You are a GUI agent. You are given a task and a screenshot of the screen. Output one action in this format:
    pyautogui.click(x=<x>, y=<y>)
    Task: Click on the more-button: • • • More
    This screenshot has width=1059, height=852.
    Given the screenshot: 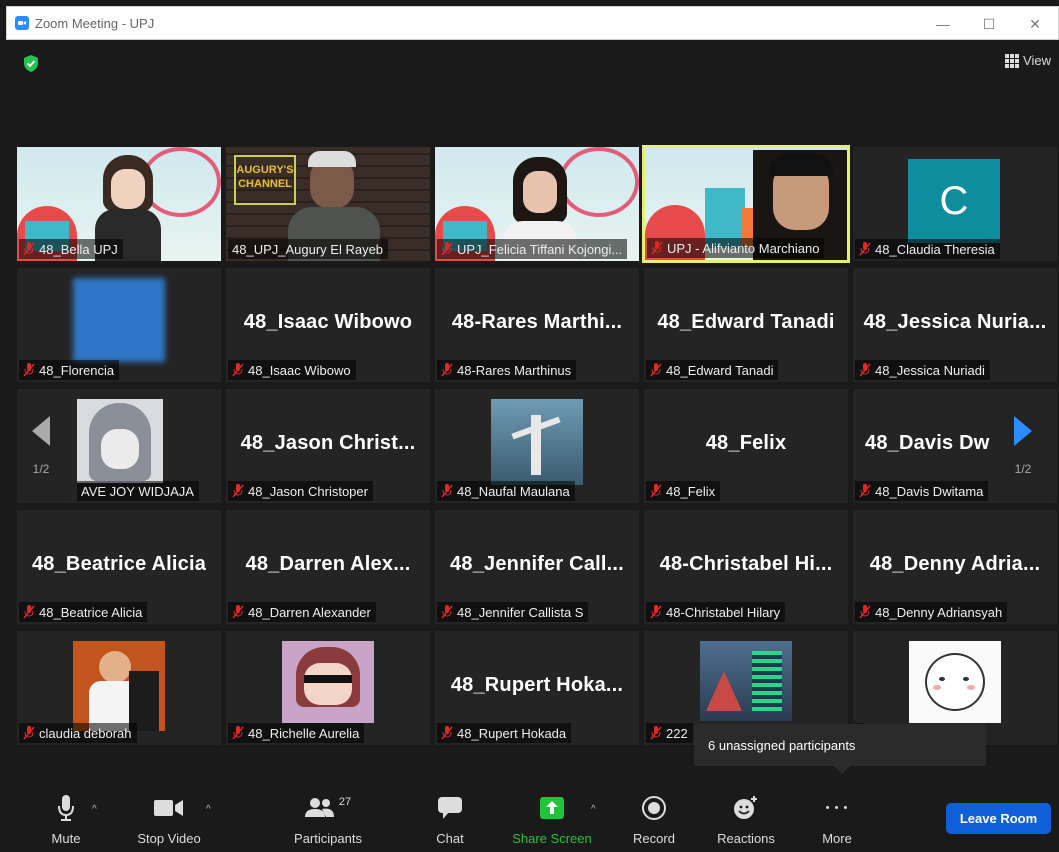 What is the action you would take?
    pyautogui.click(x=837, y=819)
    